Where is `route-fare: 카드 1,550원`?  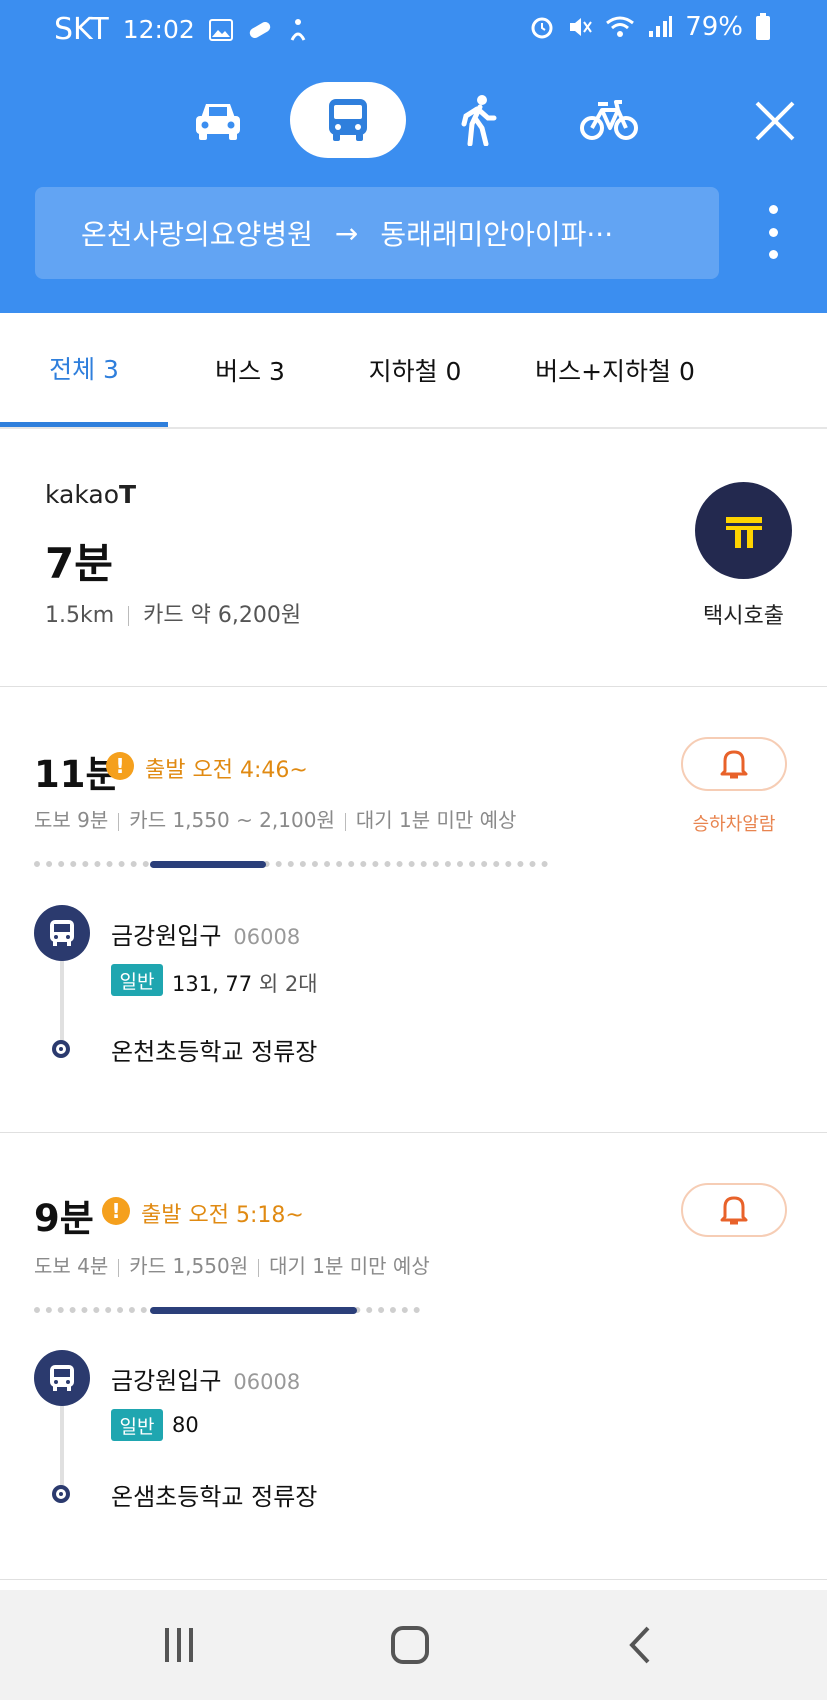 route-fare: 카드 1,550원 is located at coordinates (189, 1266).